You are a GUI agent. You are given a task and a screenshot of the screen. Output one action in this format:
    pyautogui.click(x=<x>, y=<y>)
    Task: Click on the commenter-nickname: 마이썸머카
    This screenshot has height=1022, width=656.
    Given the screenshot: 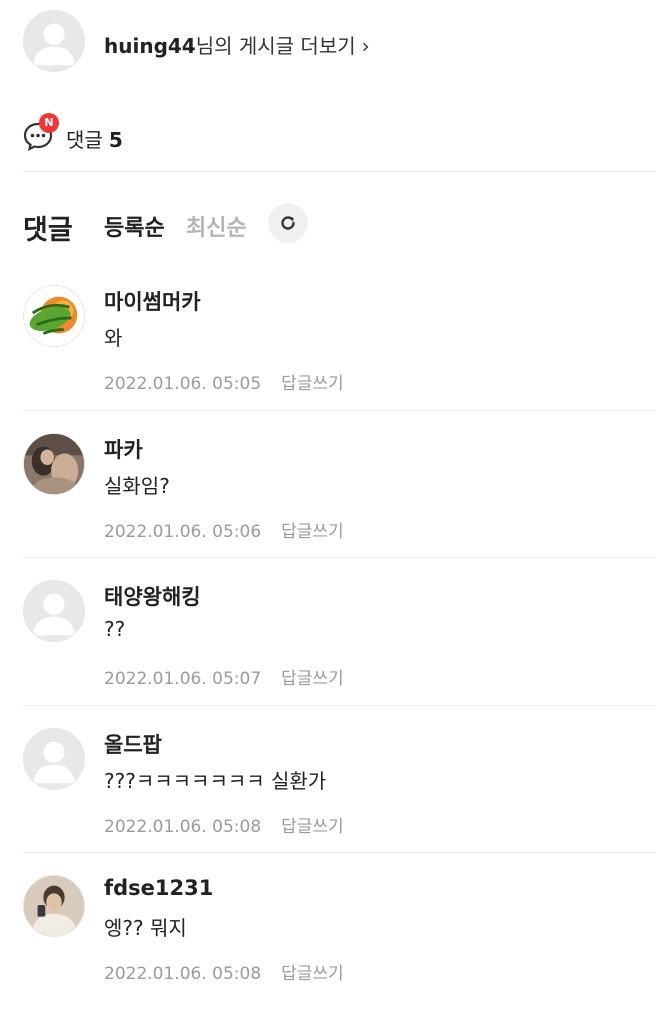 What is the action you would take?
    pyautogui.click(x=152, y=301)
    